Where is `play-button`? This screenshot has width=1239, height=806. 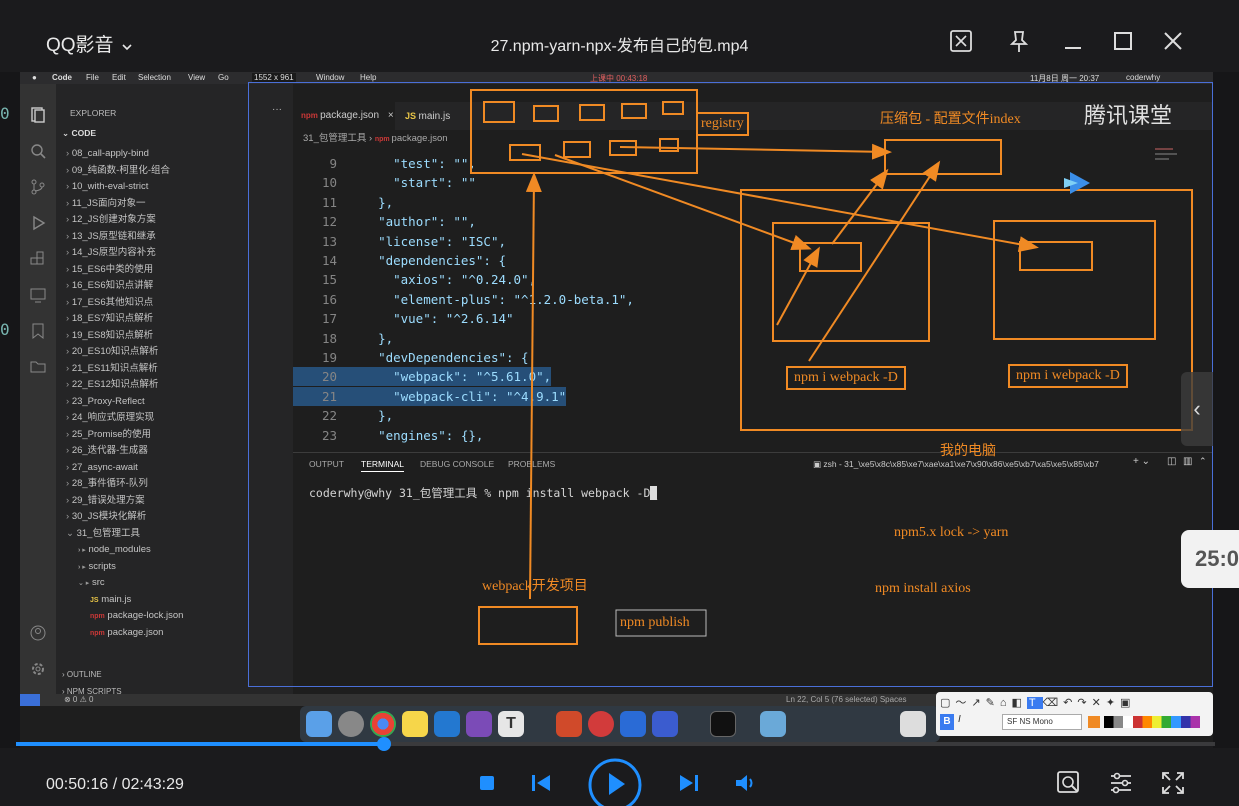 play-button is located at coordinates (615, 782).